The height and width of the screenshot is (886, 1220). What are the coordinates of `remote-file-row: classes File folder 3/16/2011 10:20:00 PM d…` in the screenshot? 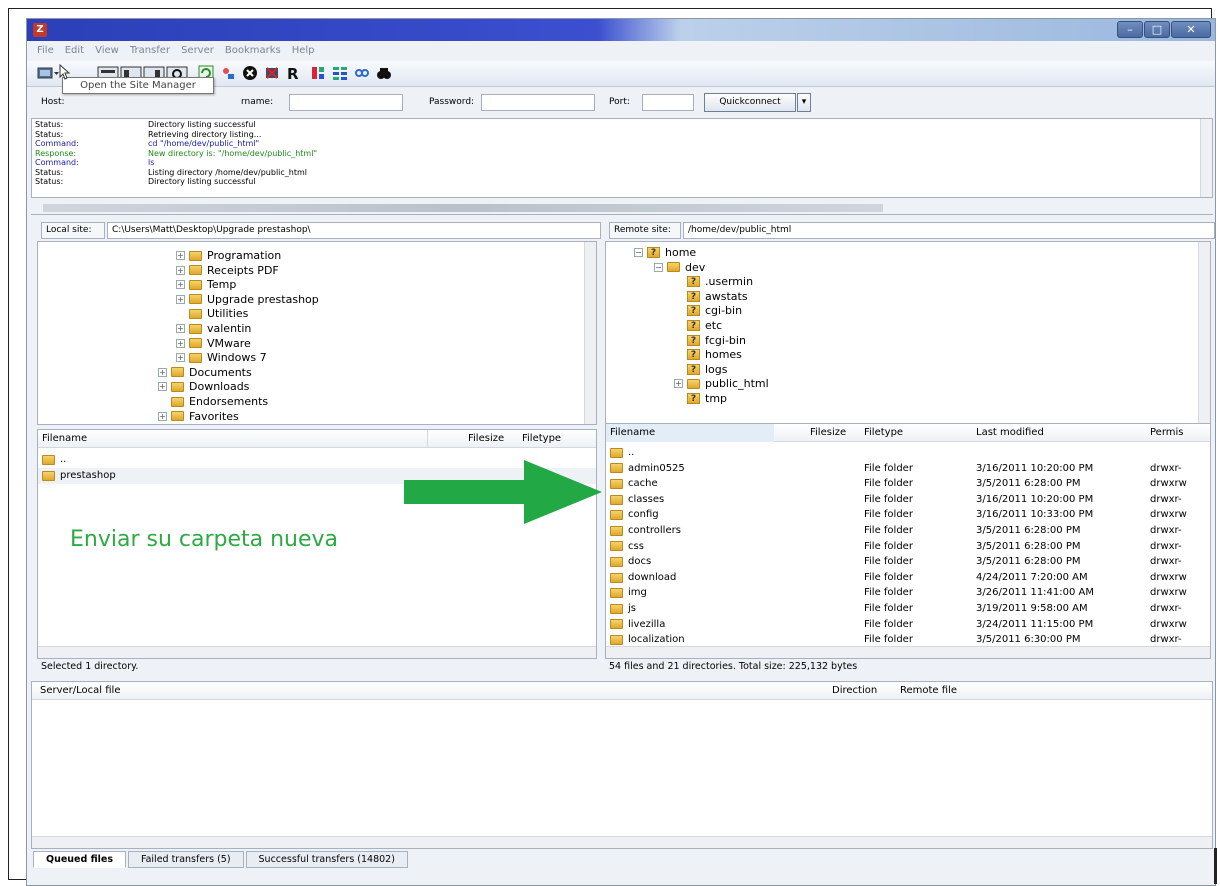 It's located at (908, 500).